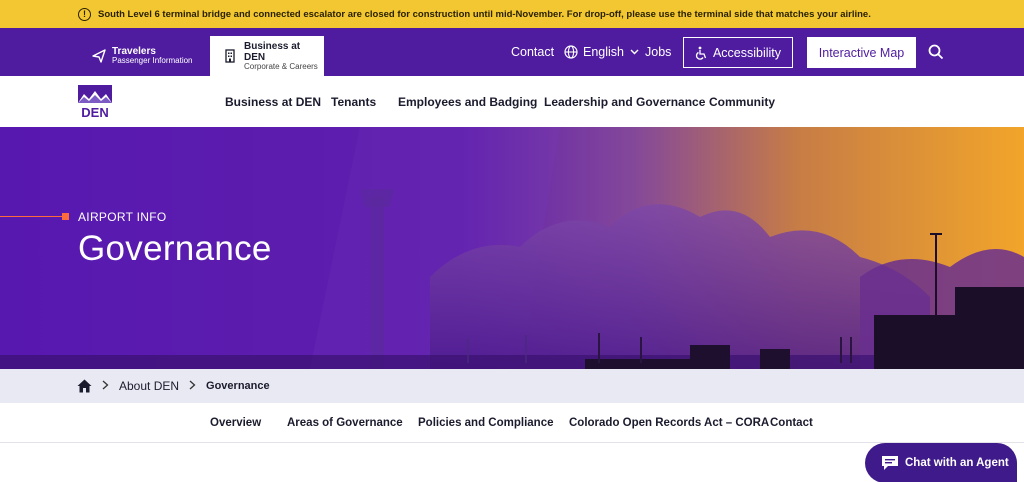 The image size is (1024, 482). Describe the element at coordinates (747, 52) in the screenshot. I see `accessibility-label: Accessibility` at that location.